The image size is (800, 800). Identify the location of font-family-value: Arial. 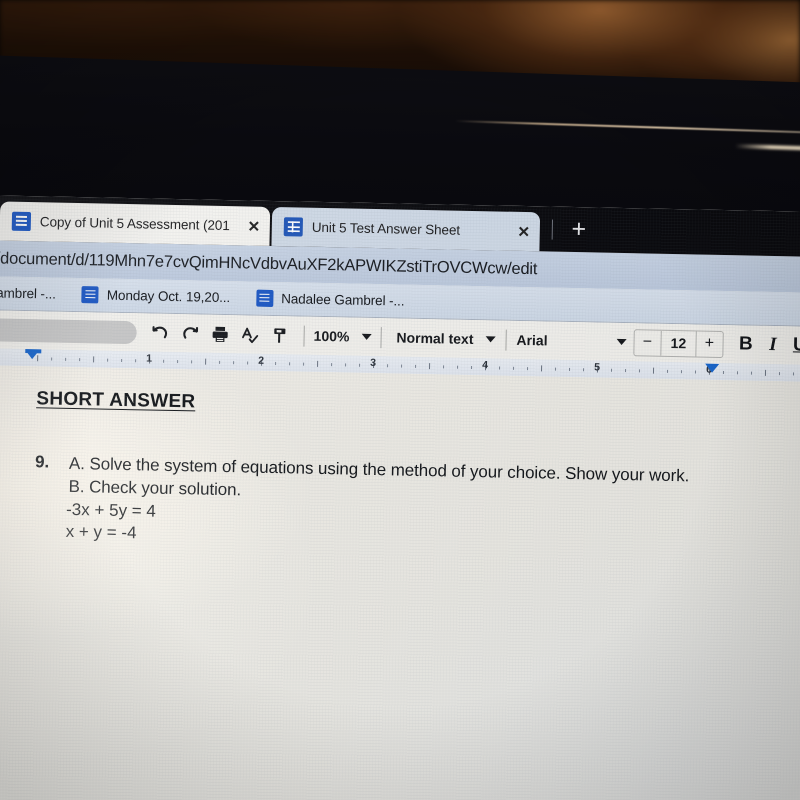
(532, 340).